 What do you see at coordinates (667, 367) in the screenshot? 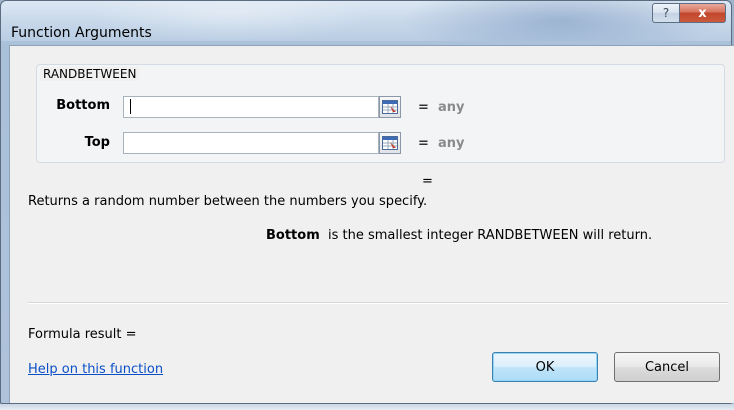
I see `cancel-button: Cancel` at bounding box center [667, 367].